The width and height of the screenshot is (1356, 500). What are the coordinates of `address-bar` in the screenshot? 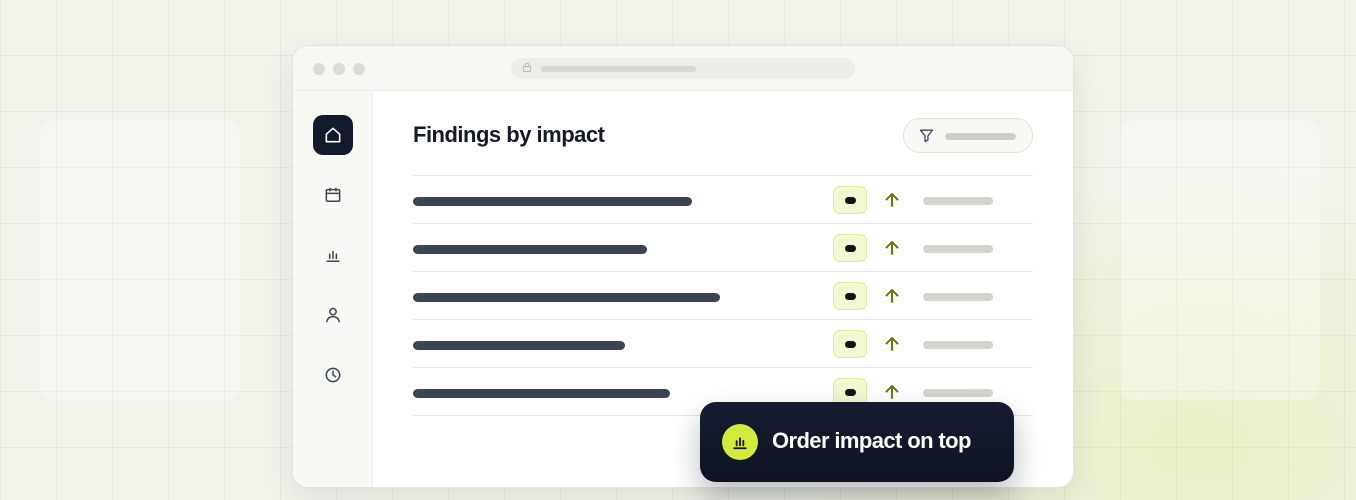 It's located at (683, 68).